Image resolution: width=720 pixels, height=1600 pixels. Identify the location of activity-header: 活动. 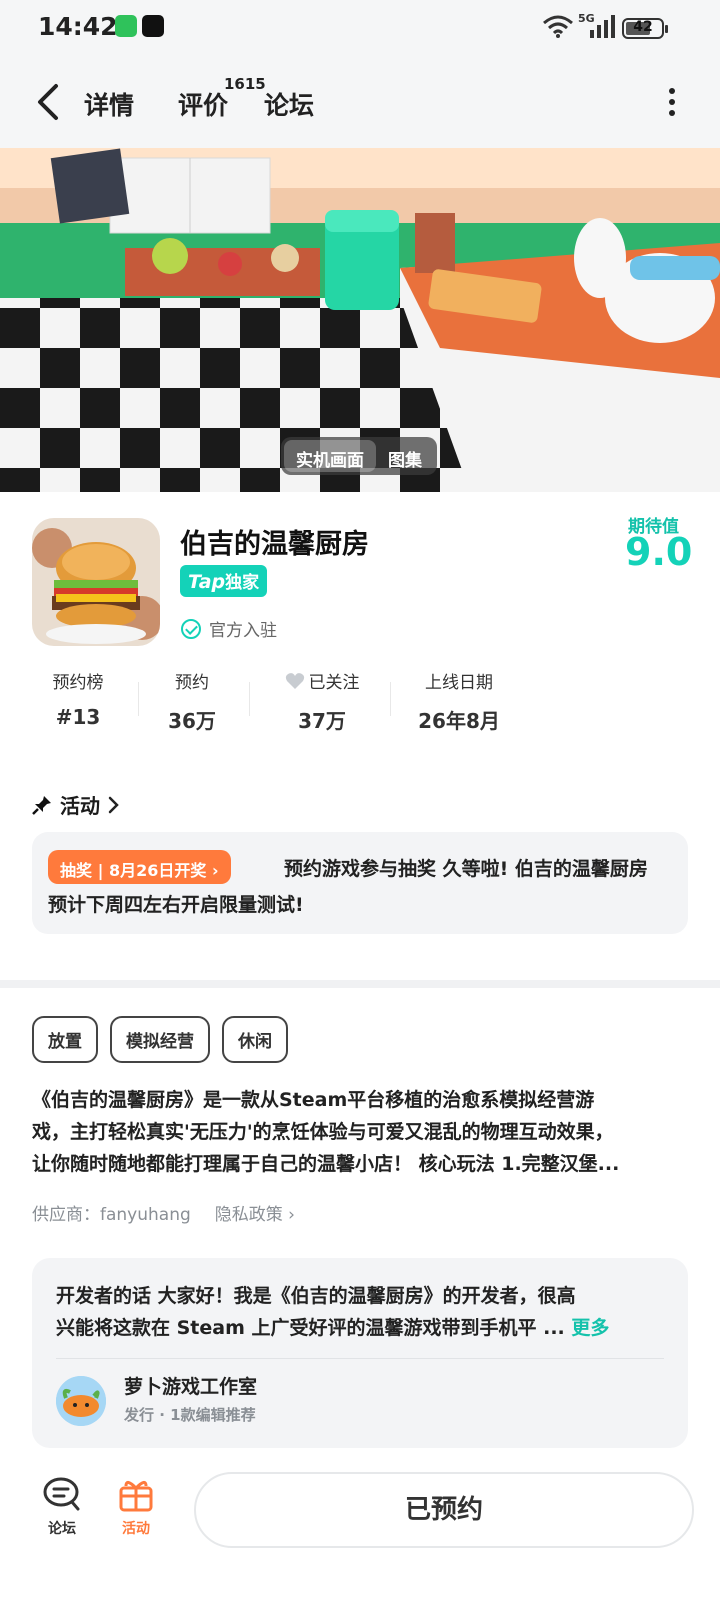
(76, 804).